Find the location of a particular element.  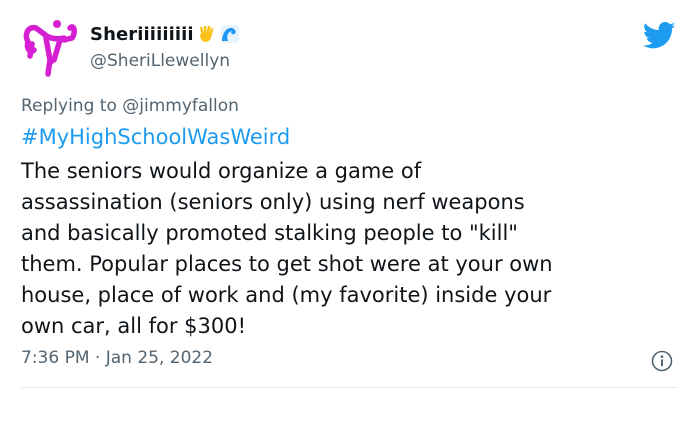

uterus-logo-icon is located at coordinates (50, 48).